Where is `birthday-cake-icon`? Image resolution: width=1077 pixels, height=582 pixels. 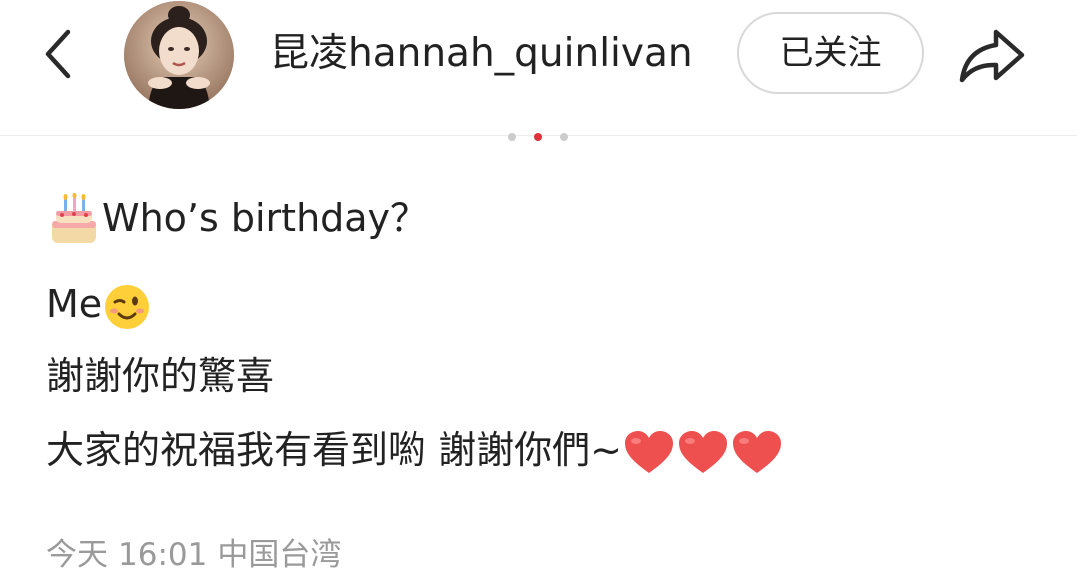 birthday-cake-icon is located at coordinates (74, 217).